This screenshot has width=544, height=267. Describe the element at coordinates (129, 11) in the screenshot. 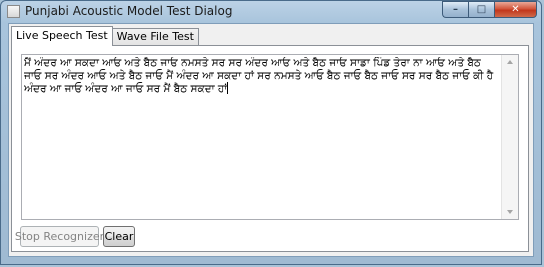

I see `window-title: Punjabi Acoustic Model Test Dialog` at that location.